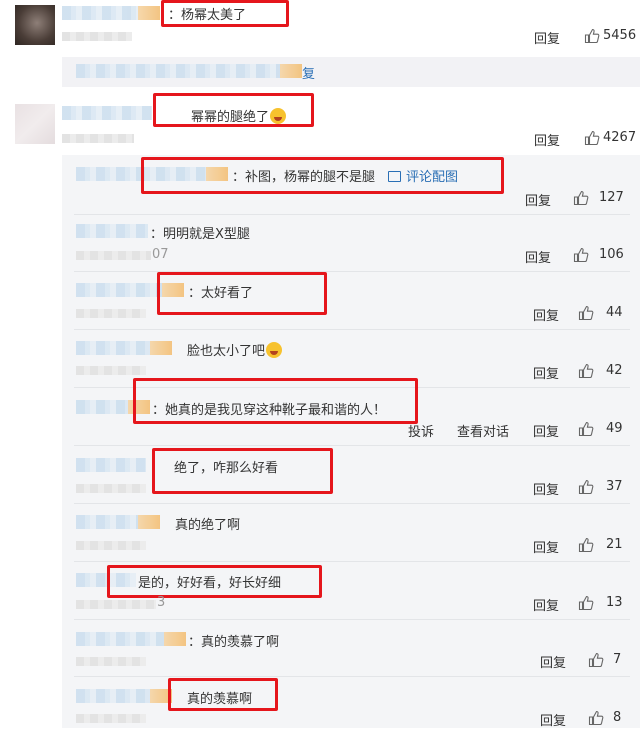 Image resolution: width=640 pixels, height=729 pixels. I want to click on report-button: 投诉, so click(421, 430).